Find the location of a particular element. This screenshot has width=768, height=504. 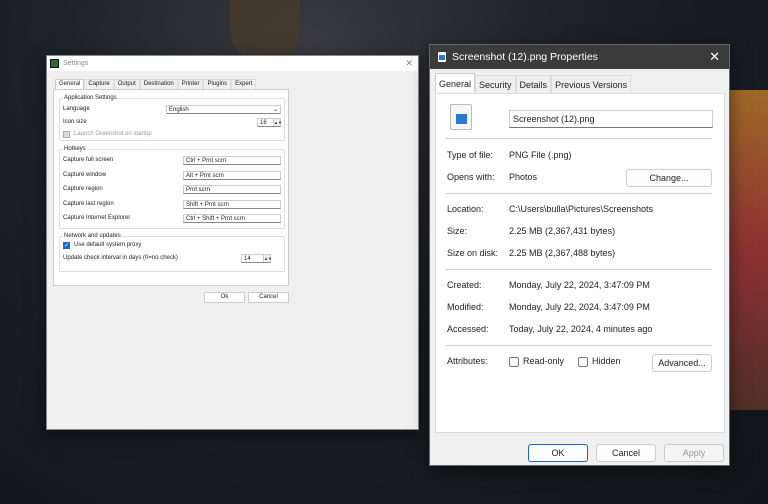

title-bar: Settings is located at coordinates (232, 63).